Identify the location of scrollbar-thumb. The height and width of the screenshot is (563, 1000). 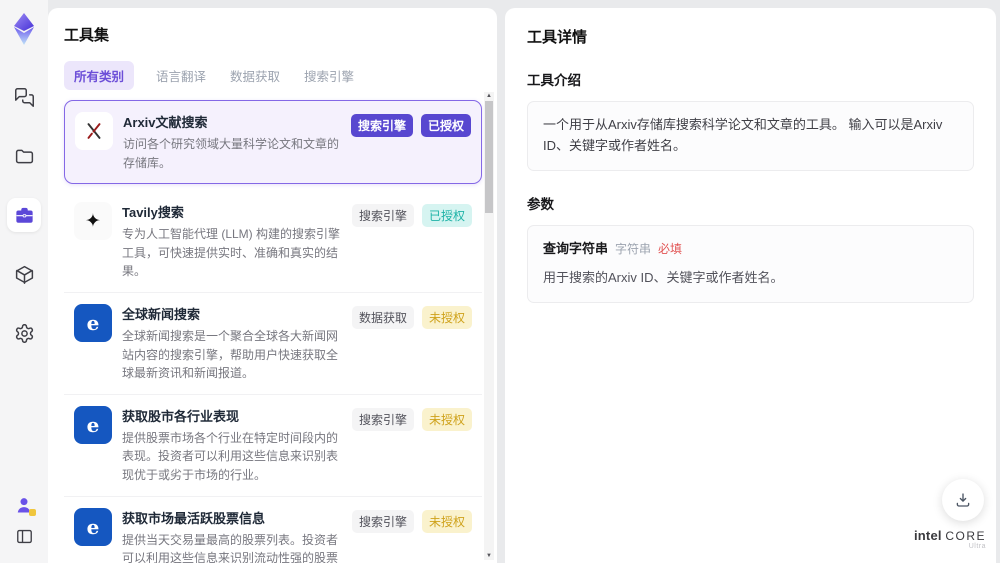
(489, 157).